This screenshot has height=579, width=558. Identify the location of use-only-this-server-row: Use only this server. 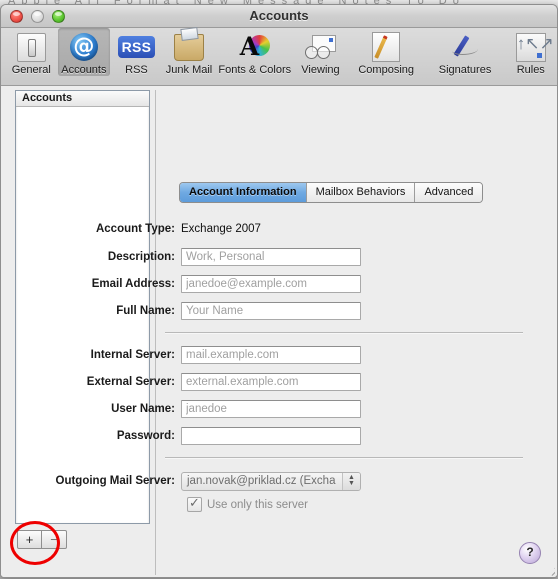
(247, 503).